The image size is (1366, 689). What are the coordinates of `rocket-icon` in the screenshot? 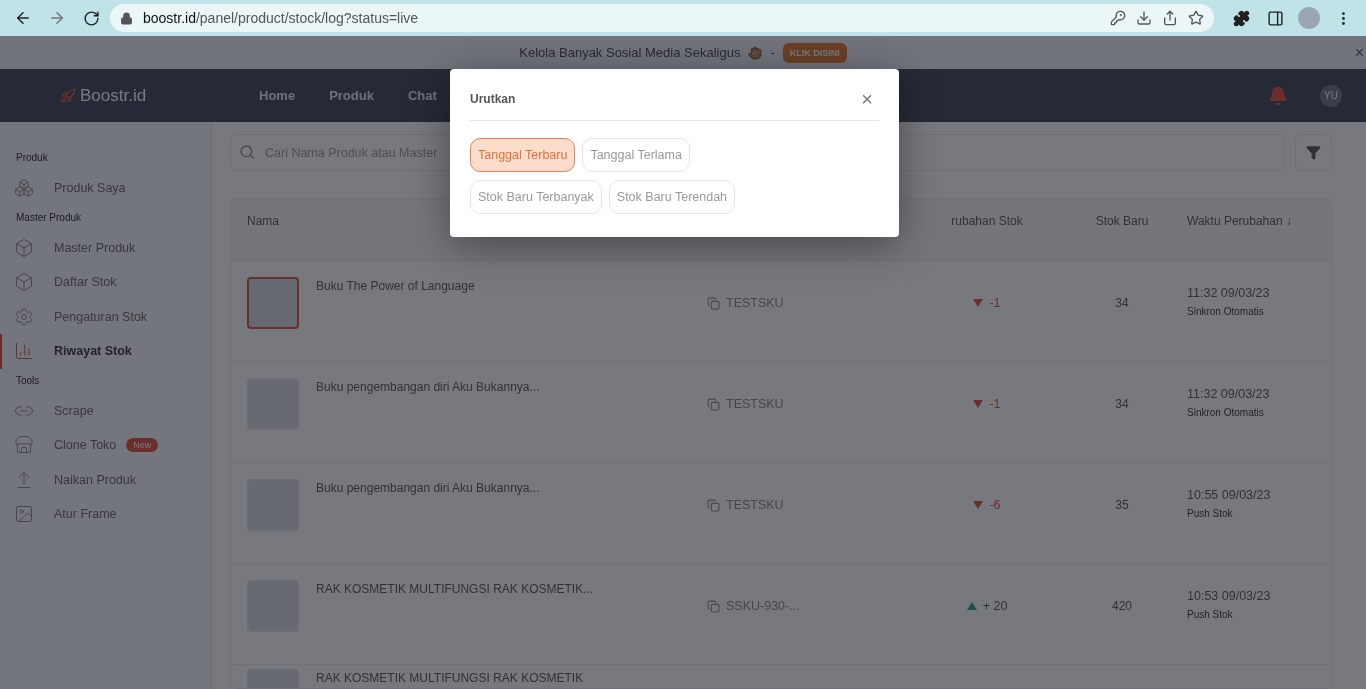 It's located at (68, 95).